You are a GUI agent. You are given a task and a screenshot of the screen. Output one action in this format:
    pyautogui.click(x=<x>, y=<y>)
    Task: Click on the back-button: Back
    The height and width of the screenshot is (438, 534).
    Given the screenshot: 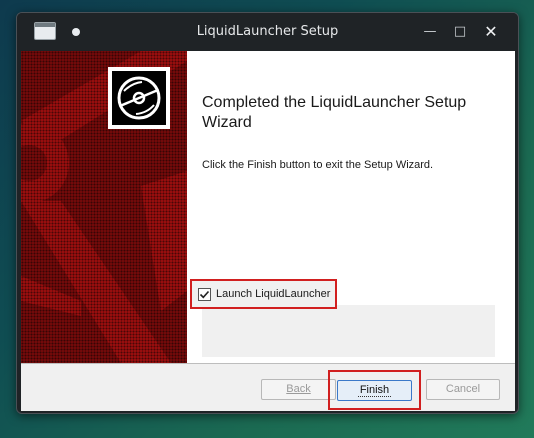 What is the action you would take?
    pyautogui.click(x=298, y=389)
    